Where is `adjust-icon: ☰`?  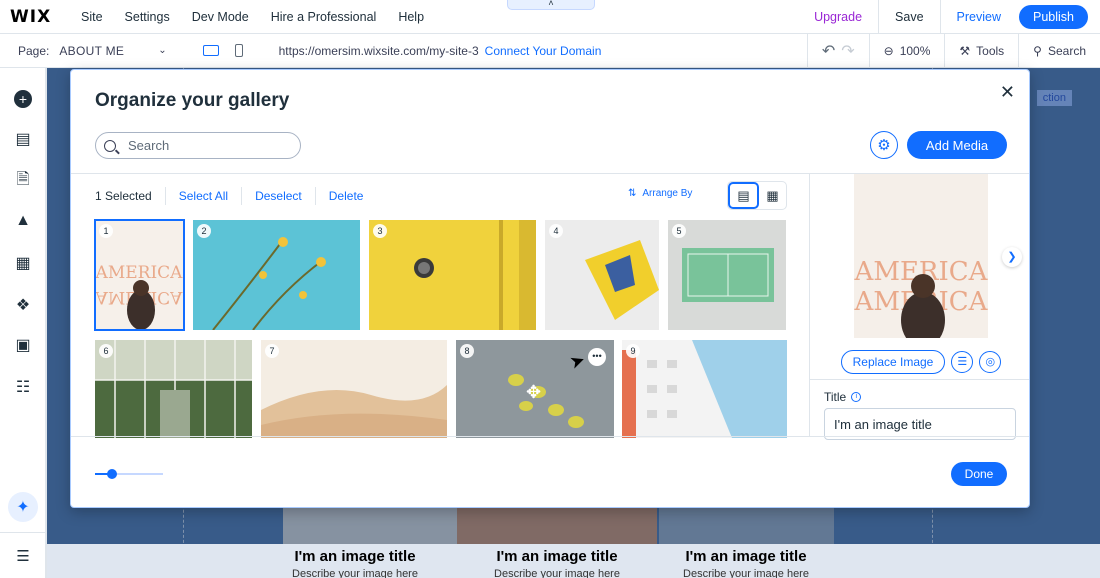 adjust-icon: ☰ is located at coordinates (962, 361).